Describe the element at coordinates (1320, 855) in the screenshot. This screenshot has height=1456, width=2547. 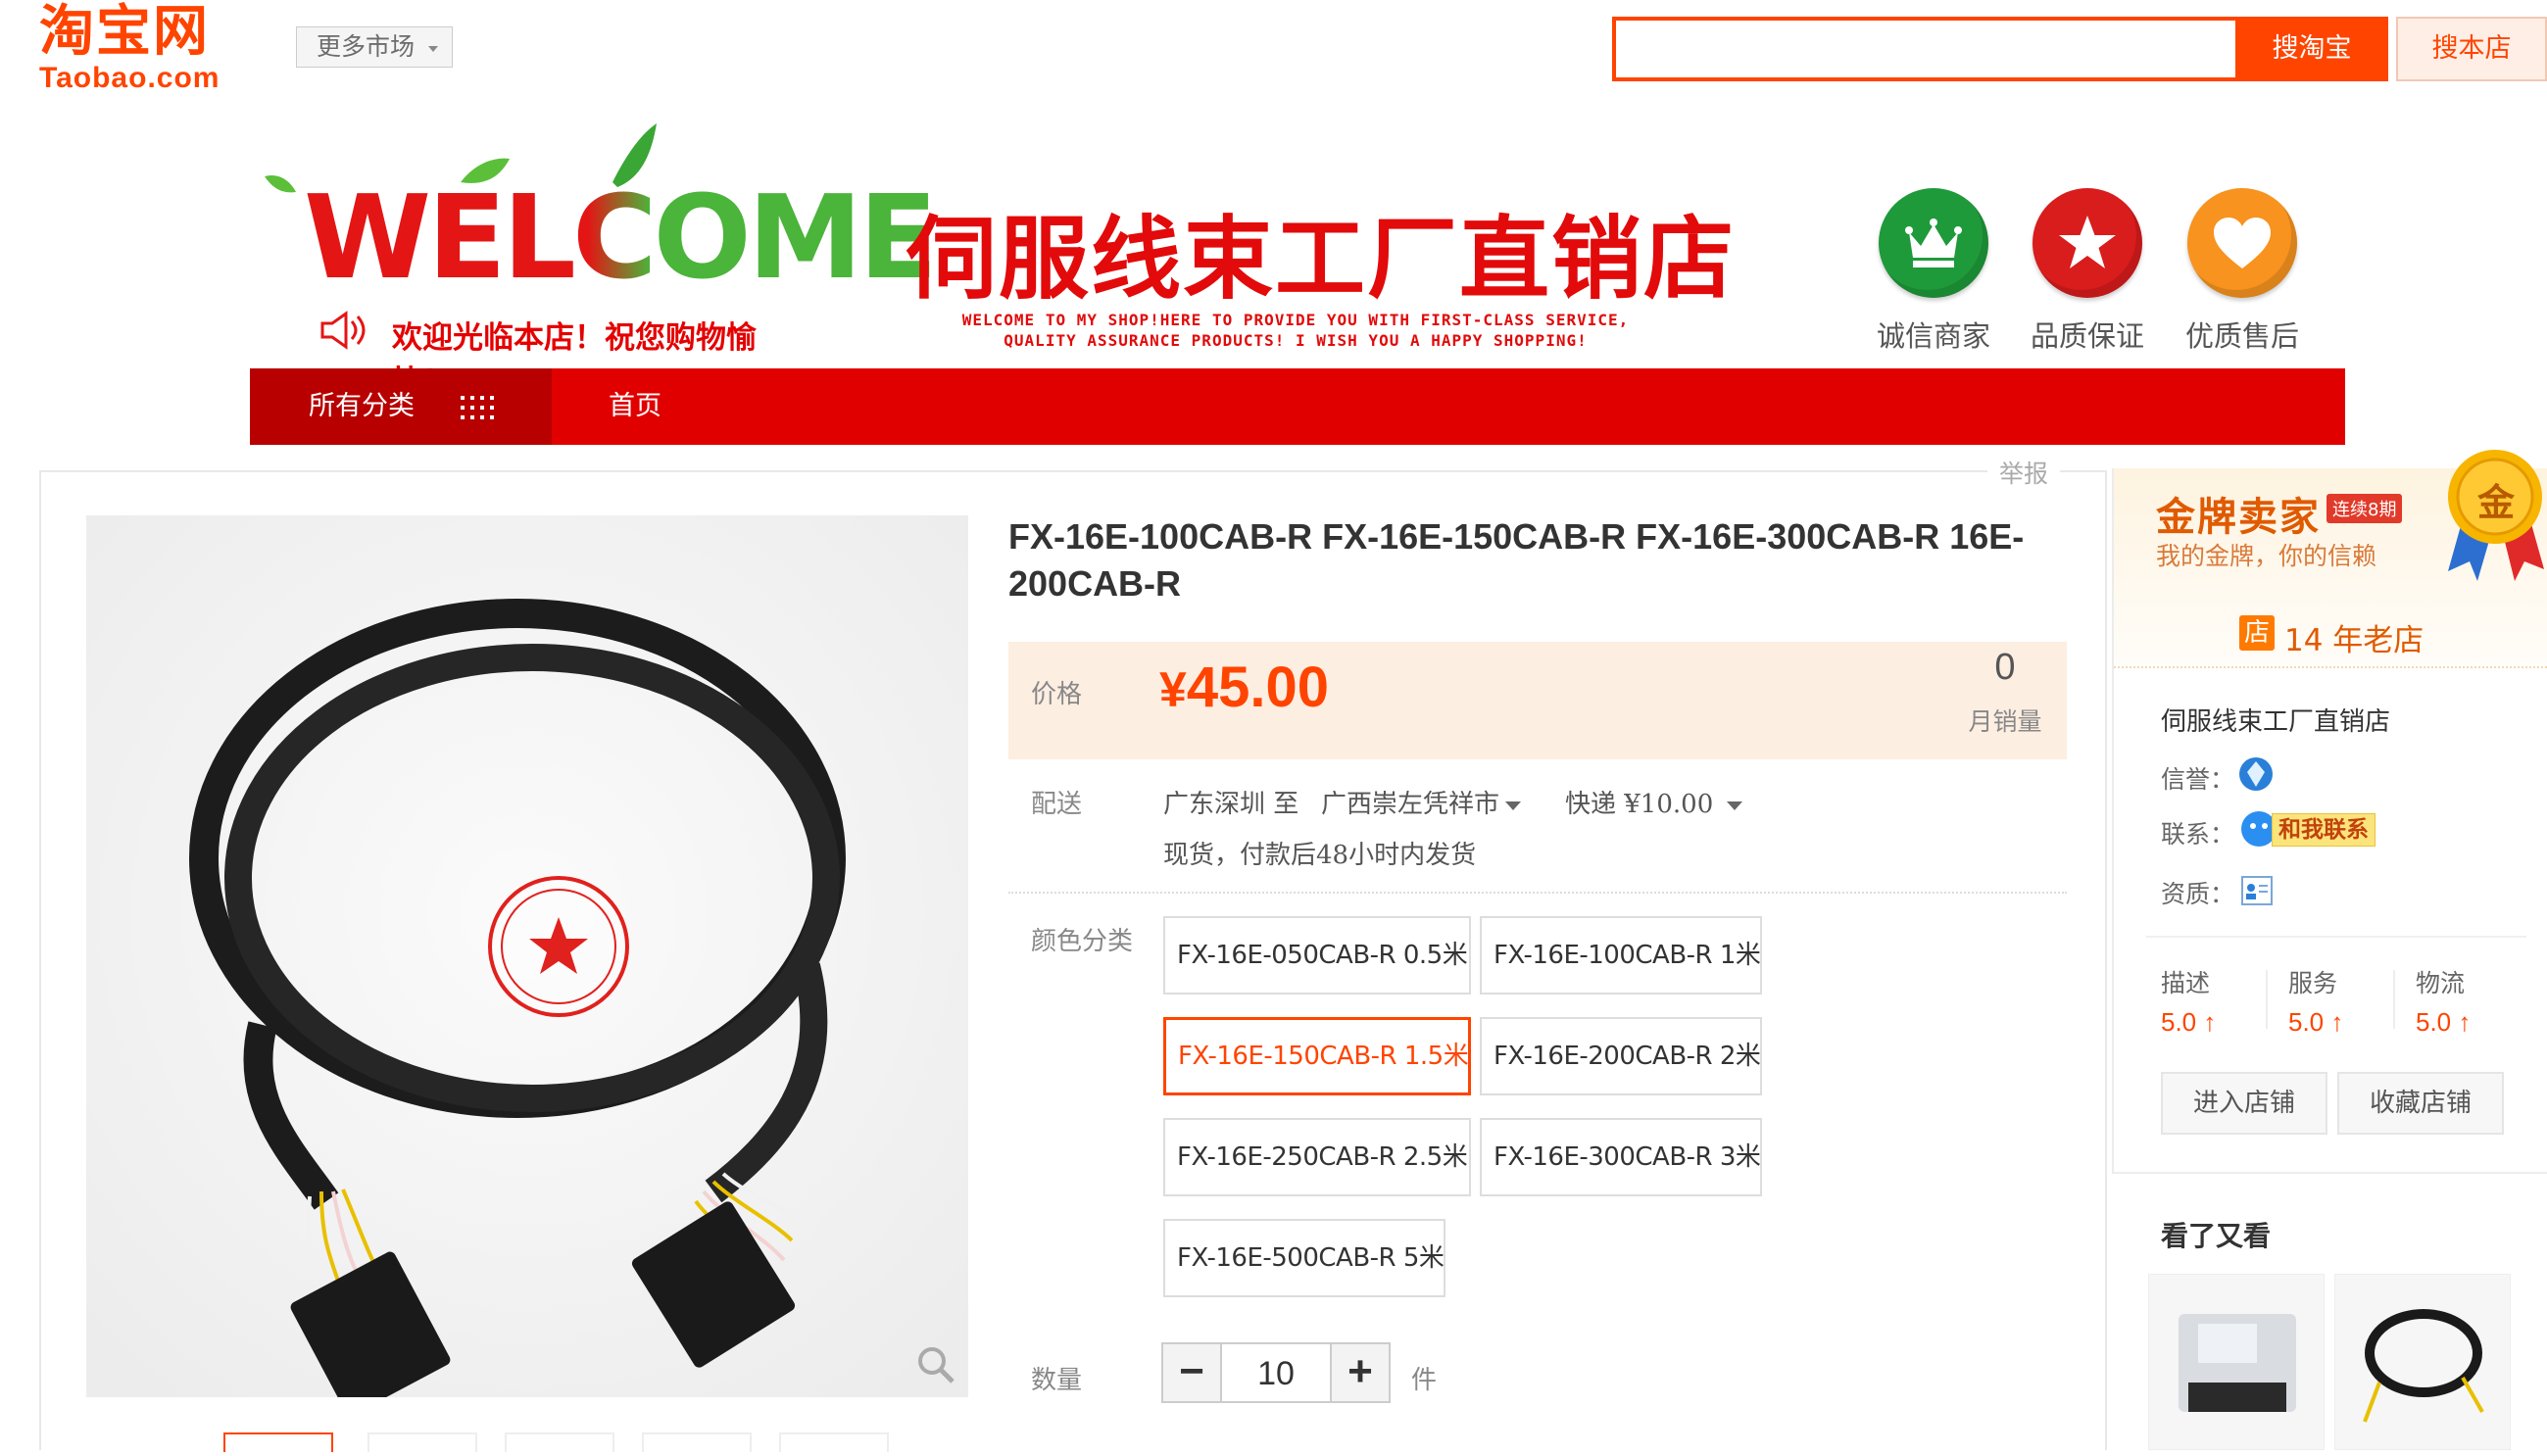
I see `delivery-note: 现货，付款后48小时内发货` at that location.